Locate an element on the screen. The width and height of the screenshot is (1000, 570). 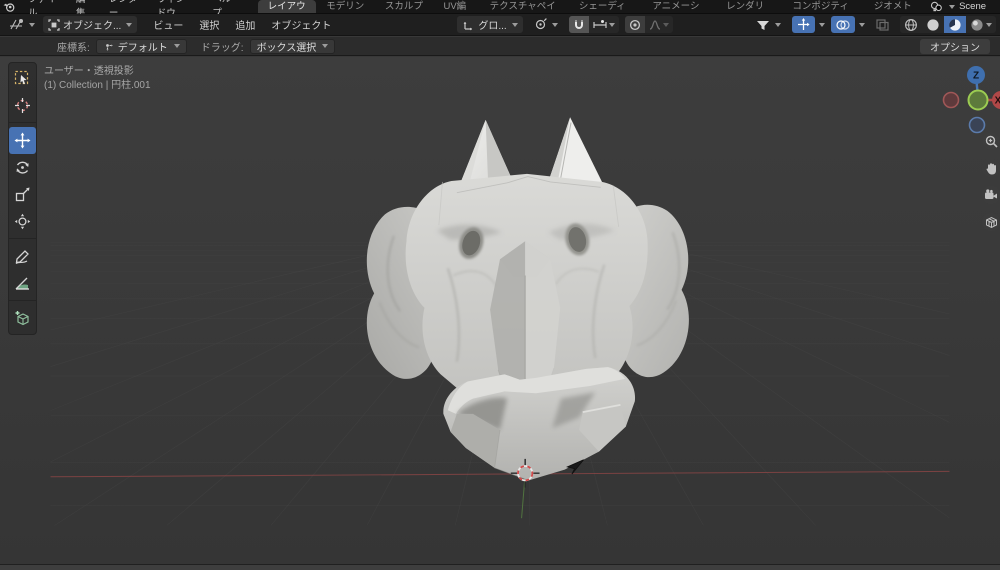
toolbar is located at coordinates (22, 198).